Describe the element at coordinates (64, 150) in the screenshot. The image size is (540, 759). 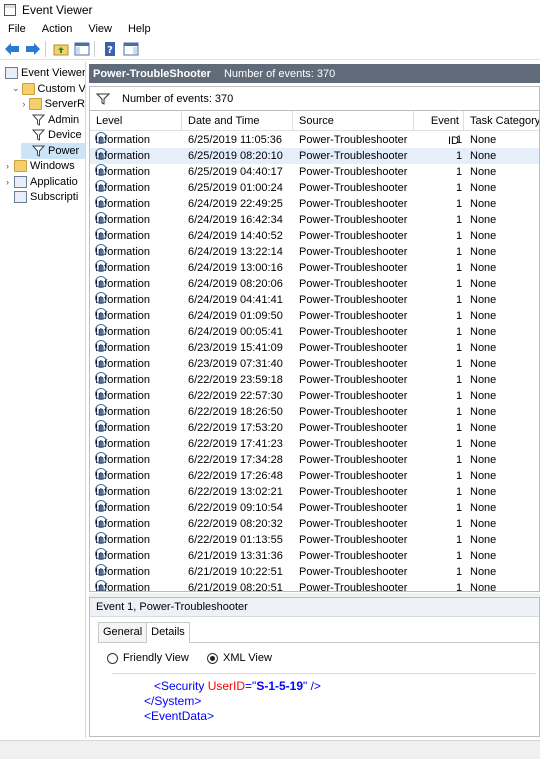
I see `tree-item-label: Power` at that location.